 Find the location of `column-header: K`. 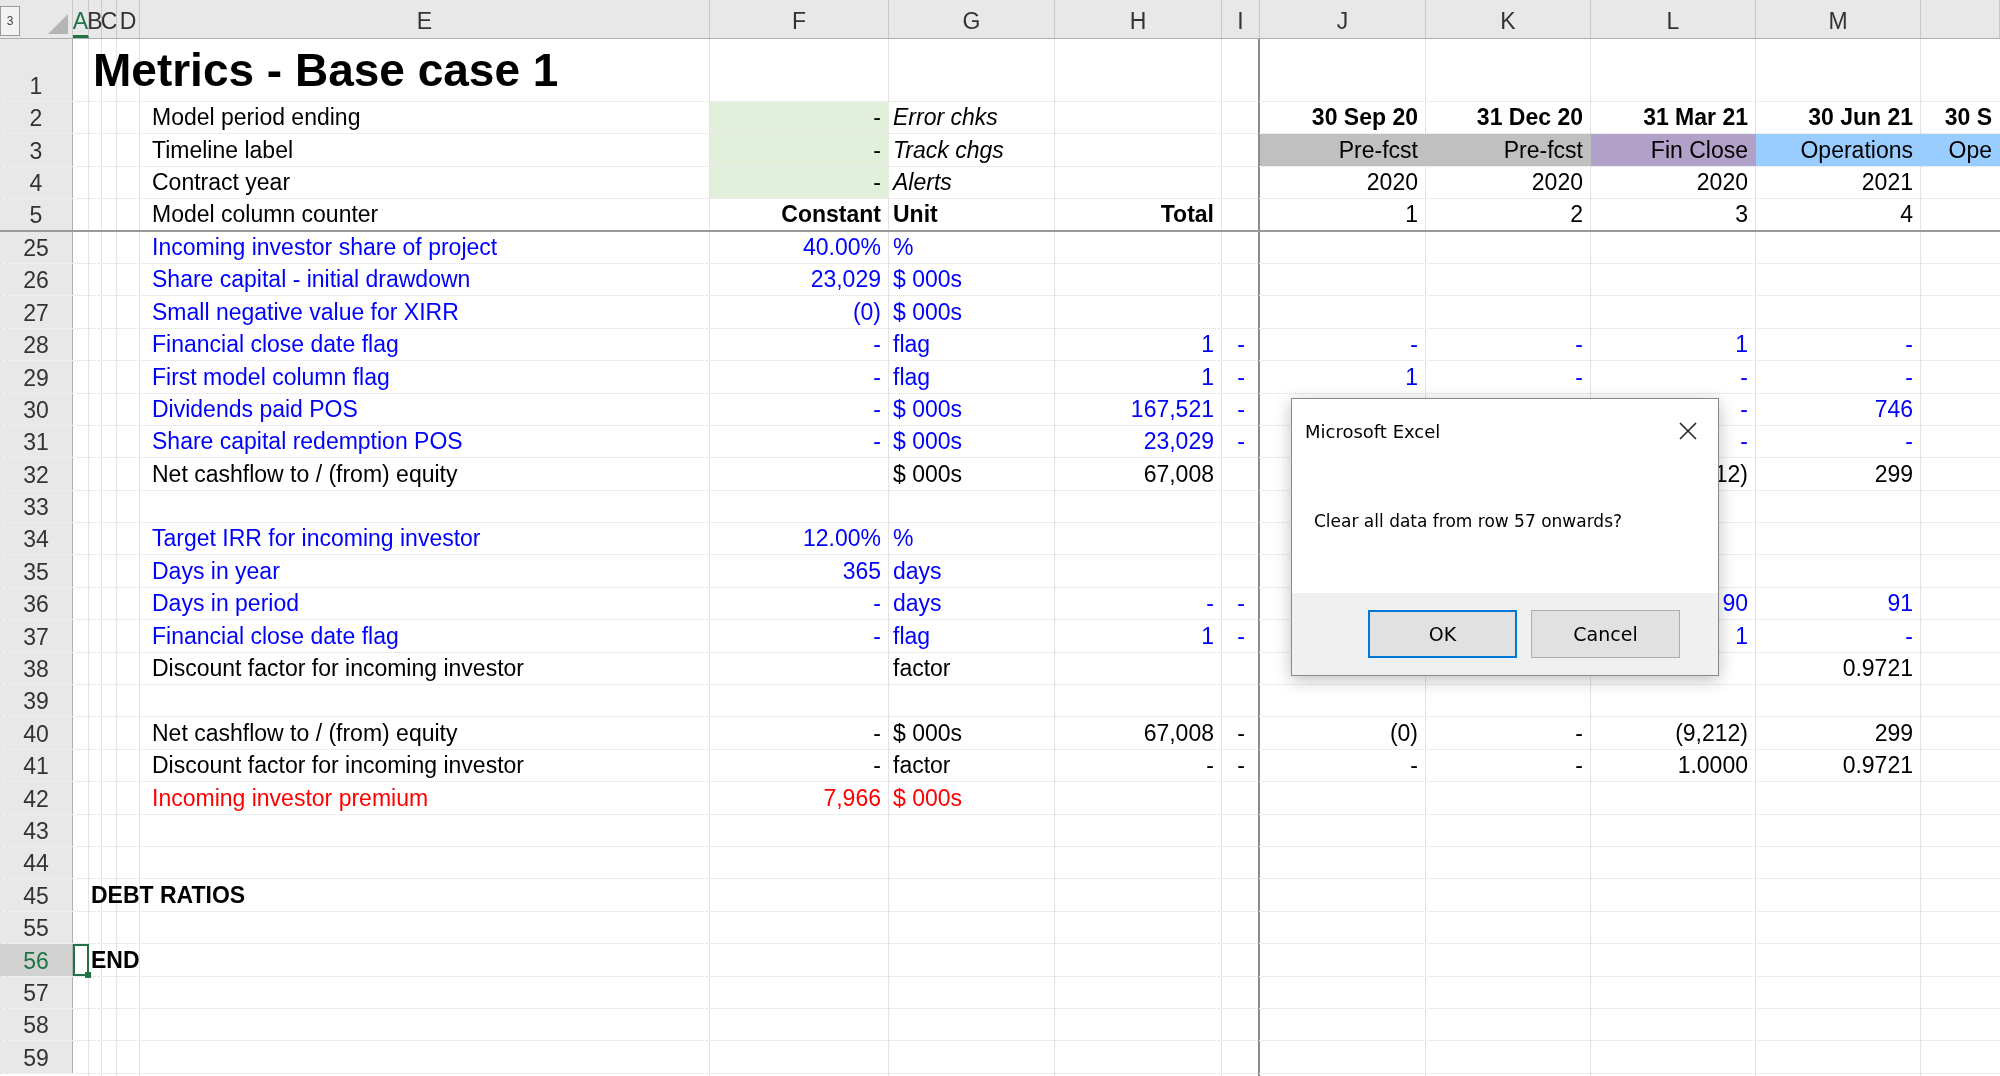

column-header: K is located at coordinates (1508, 19).